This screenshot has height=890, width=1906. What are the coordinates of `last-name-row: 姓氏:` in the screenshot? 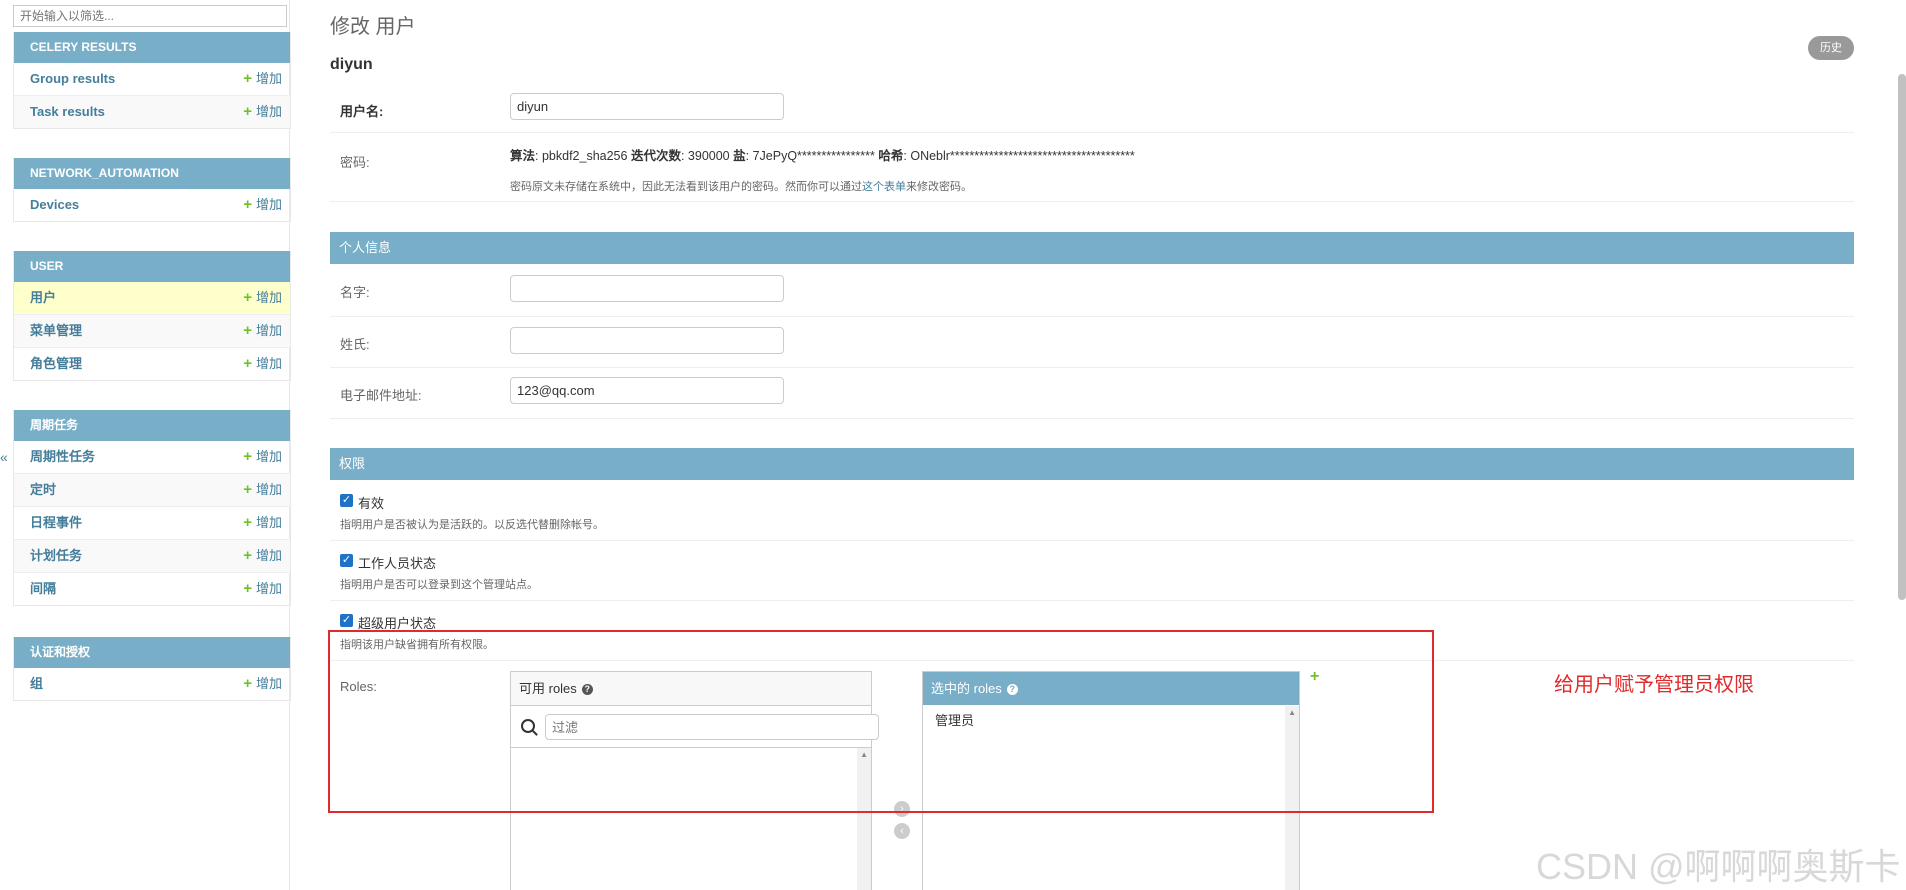 It's located at (1092, 342).